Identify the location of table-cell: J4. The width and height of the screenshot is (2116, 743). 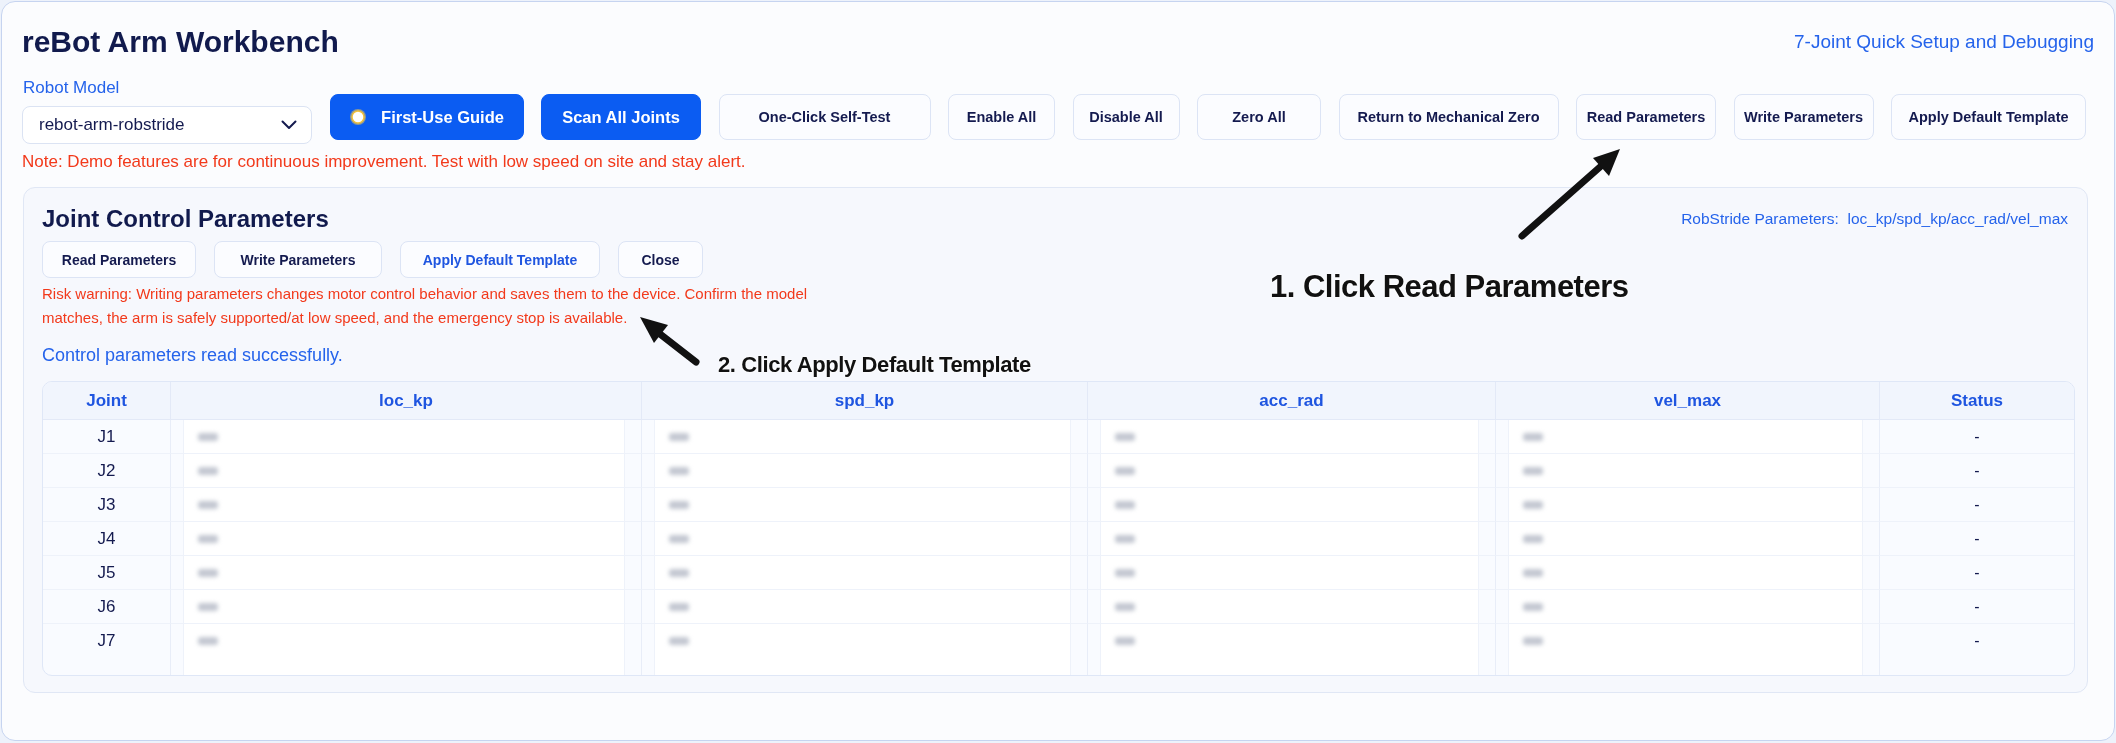
(107, 539).